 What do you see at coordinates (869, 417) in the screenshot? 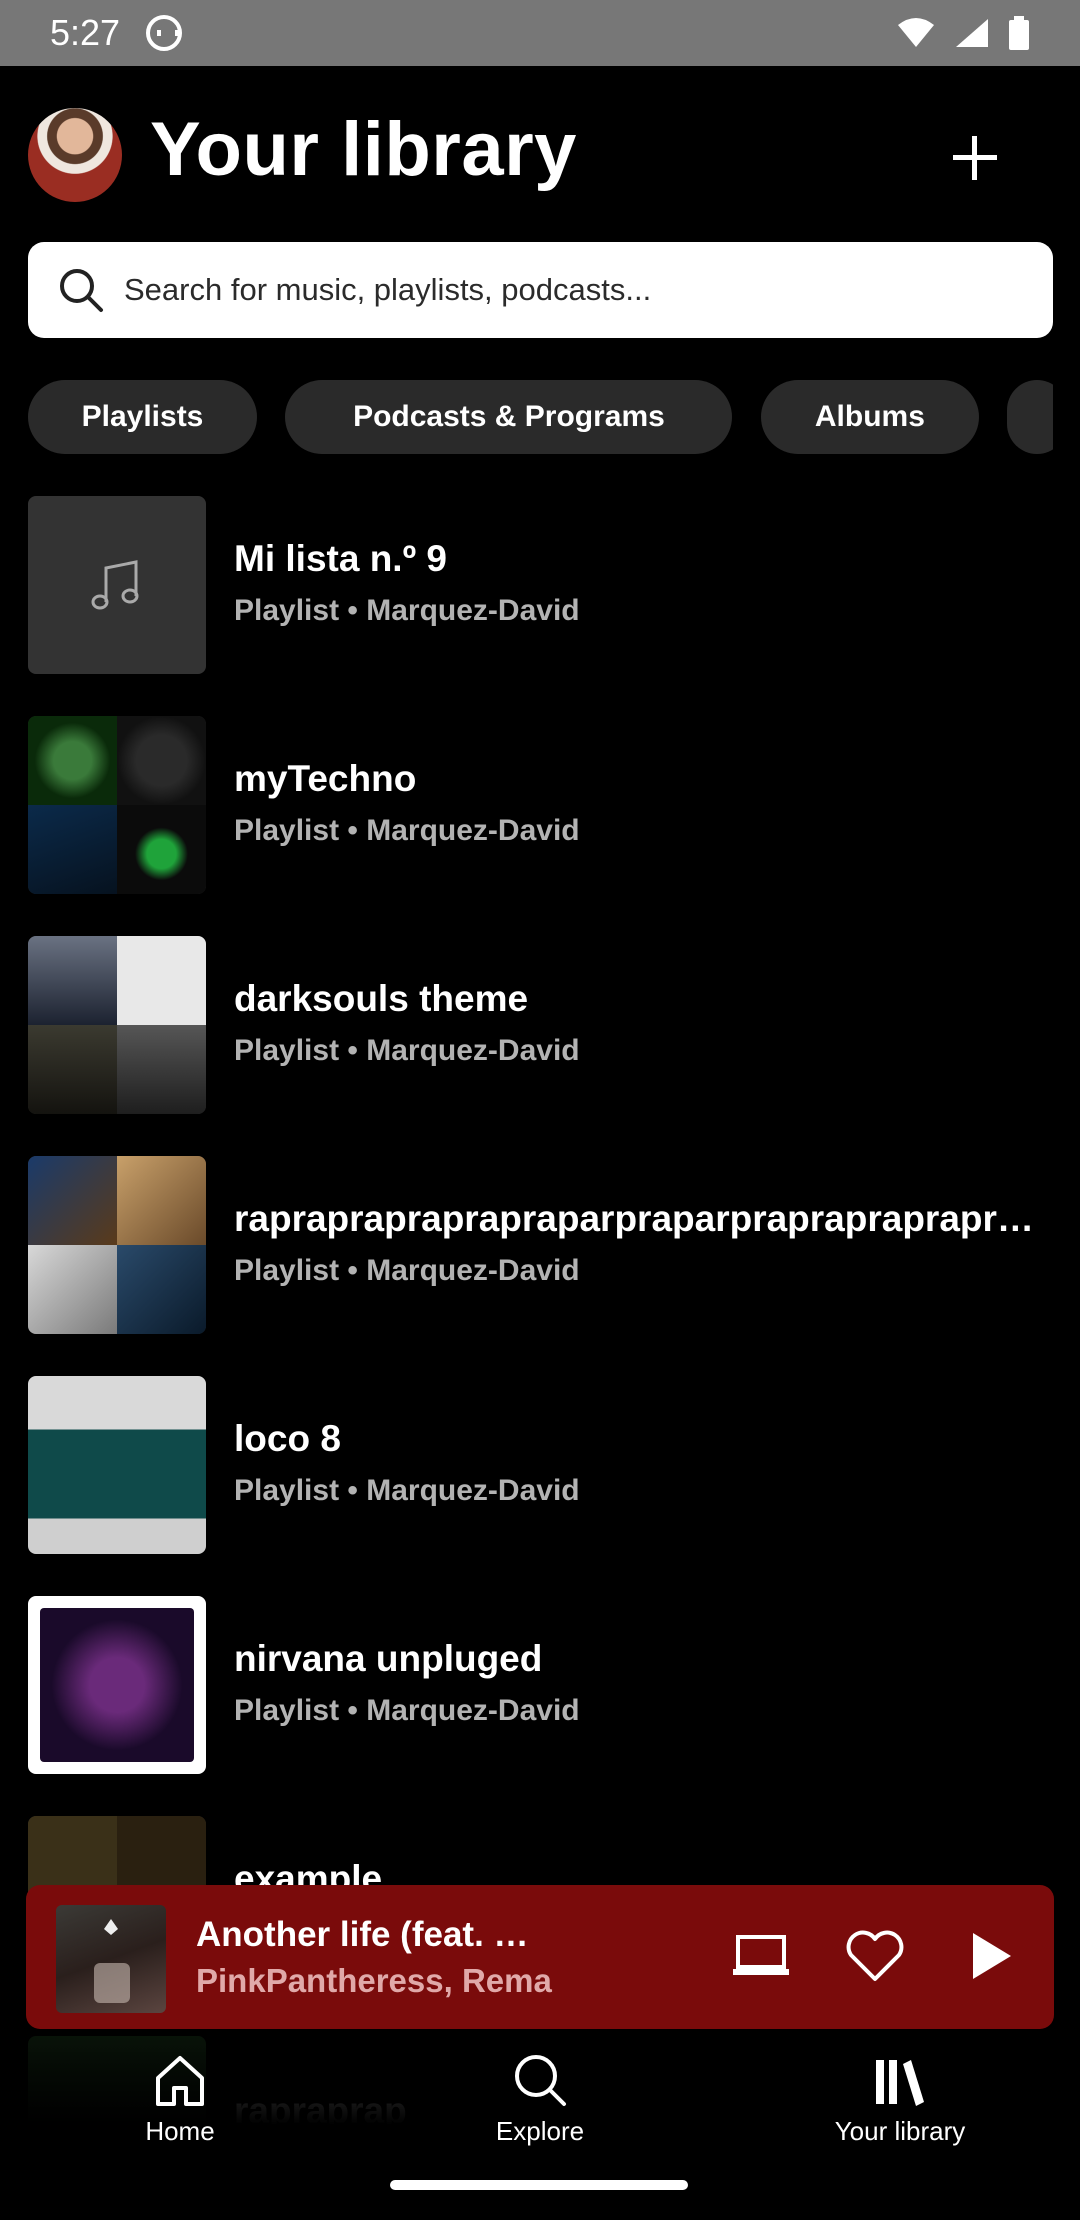
I see `filter-chip-albums: Albums` at bounding box center [869, 417].